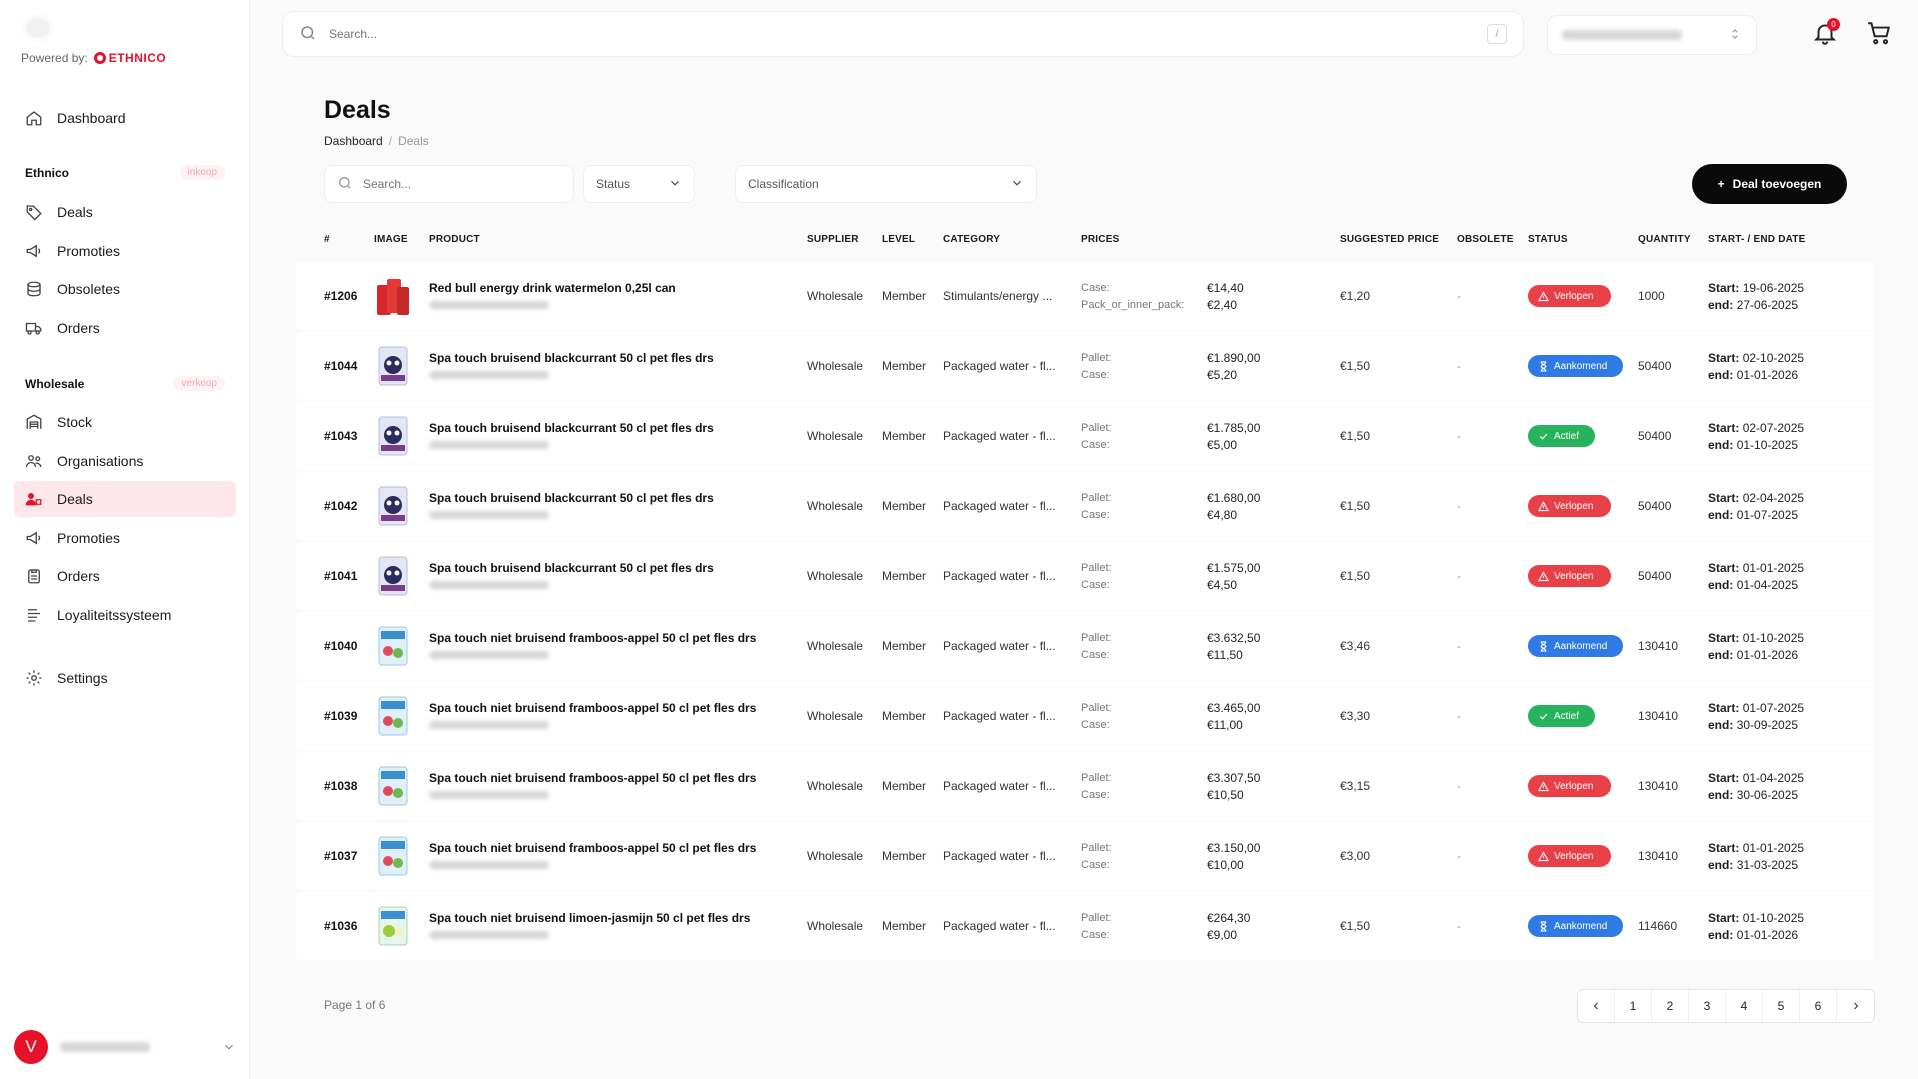 Image resolution: width=1918 pixels, height=1079 pixels. What do you see at coordinates (125, 212) in the screenshot?
I see `sidebar-item-ethnico-deals: Deals` at bounding box center [125, 212].